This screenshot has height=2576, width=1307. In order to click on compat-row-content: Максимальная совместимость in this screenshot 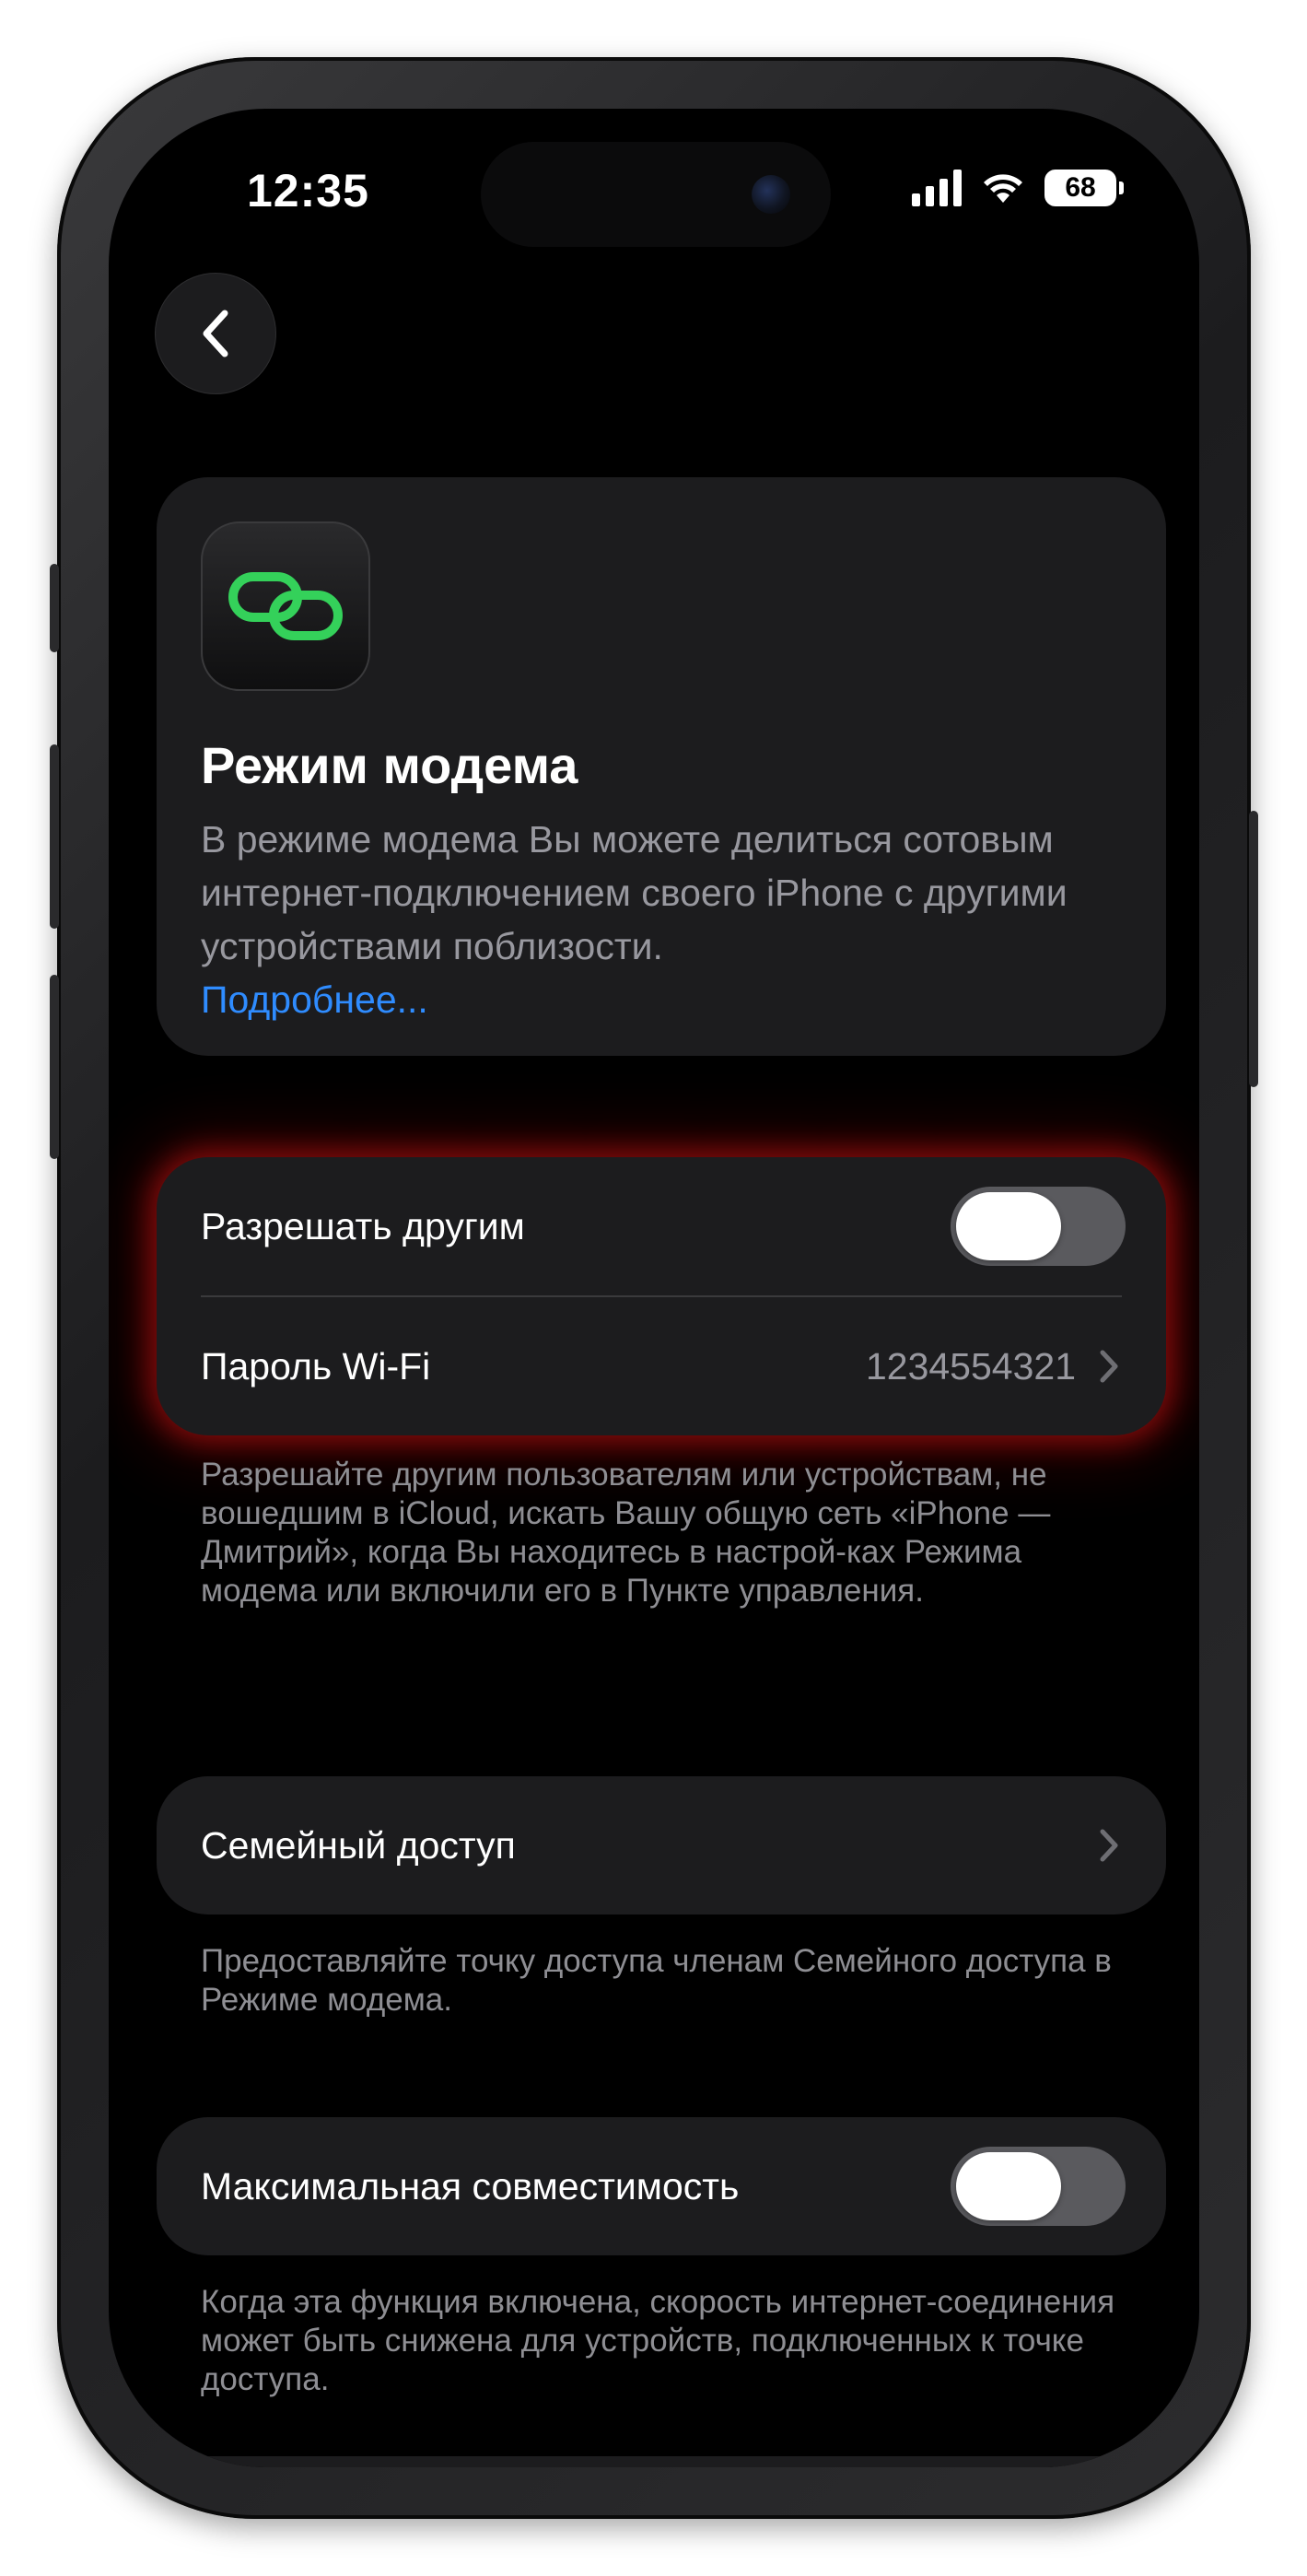, I will do `click(662, 2186)`.